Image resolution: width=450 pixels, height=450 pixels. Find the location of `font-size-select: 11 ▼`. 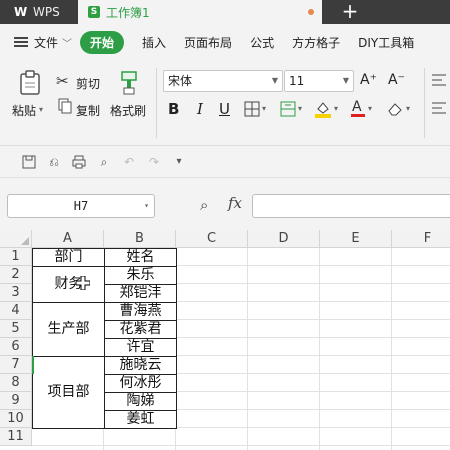

font-size-select: 11 ▼ is located at coordinates (319, 81).